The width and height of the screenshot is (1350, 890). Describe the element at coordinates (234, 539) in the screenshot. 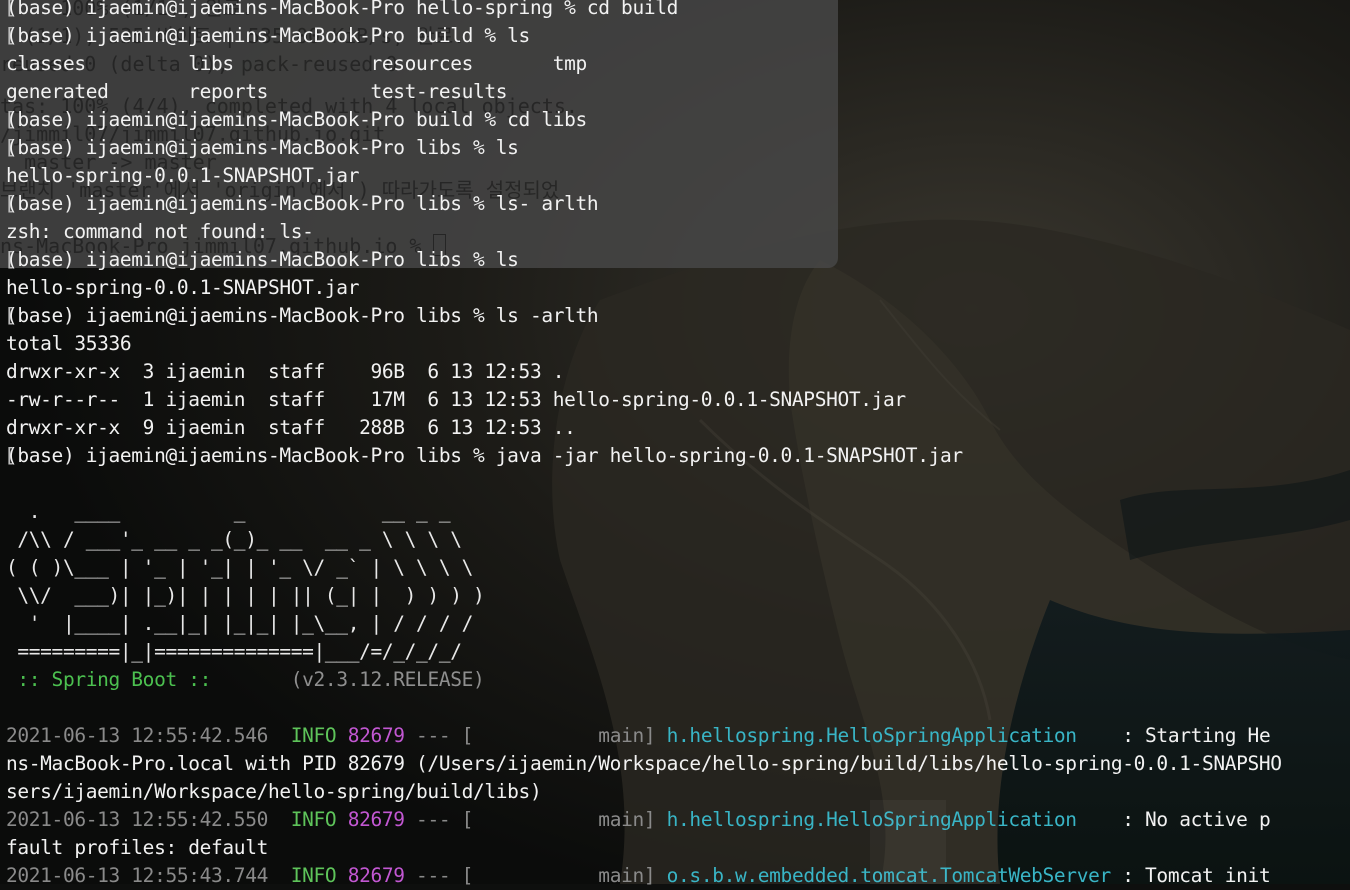

I see `spring-banner-line: /\\ / ___'_ __ _ _(_)_ __ __ _ \ \ \ \` at that location.